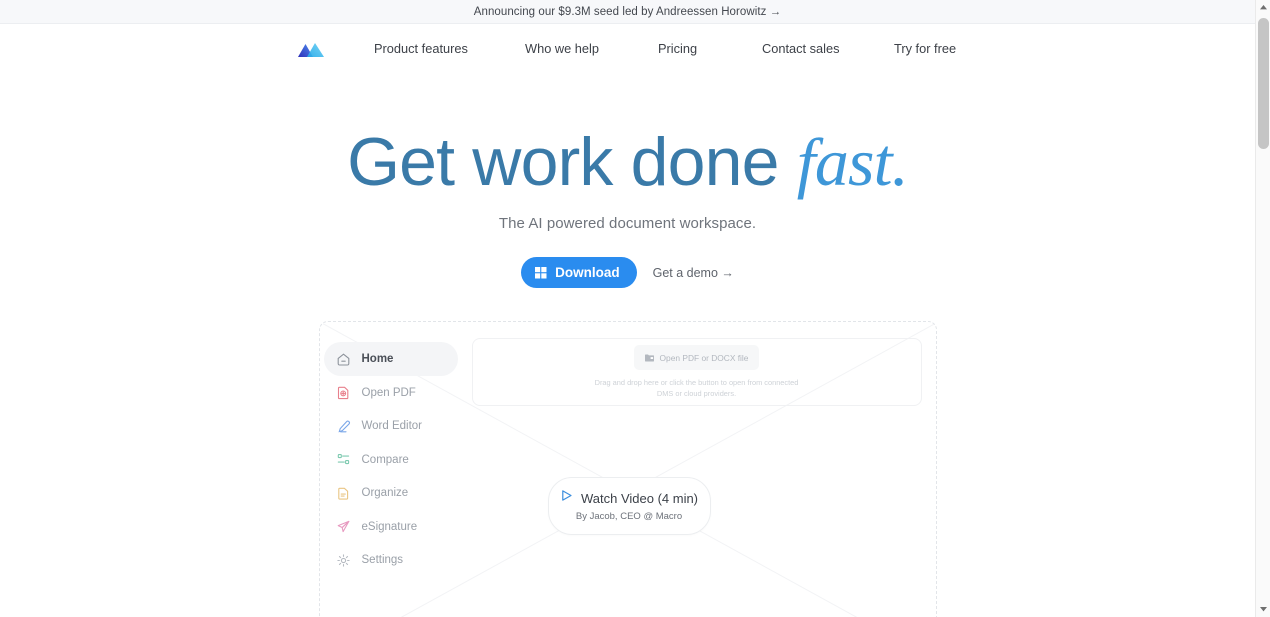 This screenshot has width=1270, height=617. What do you see at coordinates (343, 560) in the screenshot?
I see `gear-icon` at bounding box center [343, 560].